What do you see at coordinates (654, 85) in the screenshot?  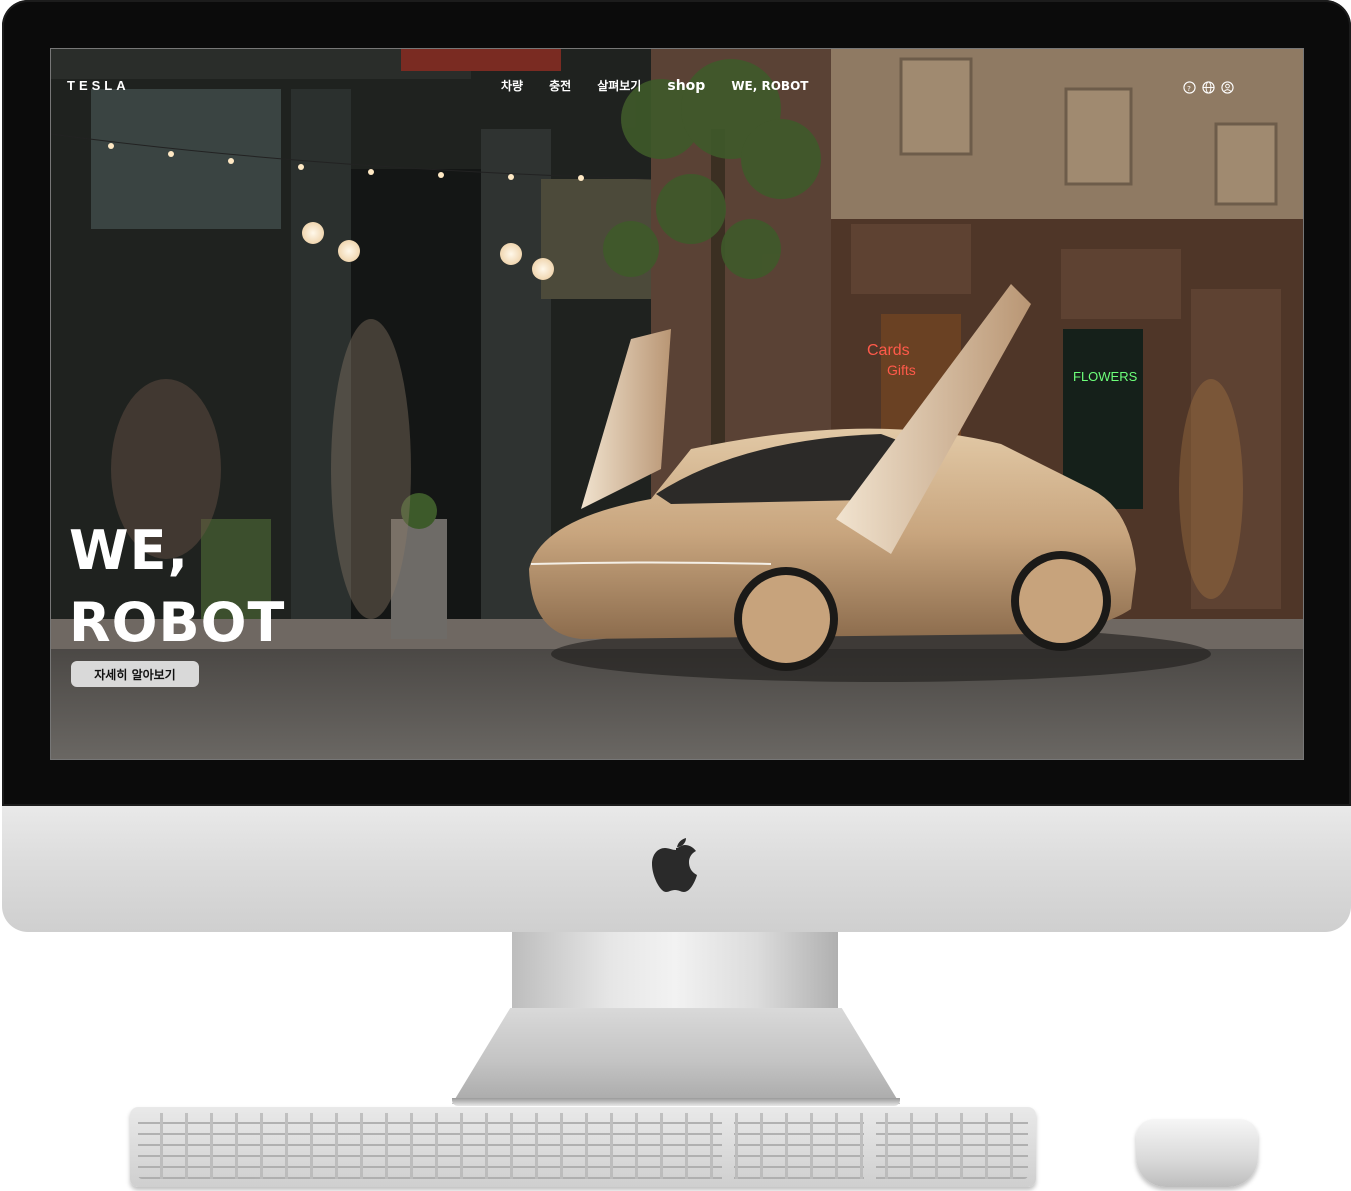 I see `main-nav: 차량 충전 살펴보기 shop WE, ROBOT` at bounding box center [654, 85].